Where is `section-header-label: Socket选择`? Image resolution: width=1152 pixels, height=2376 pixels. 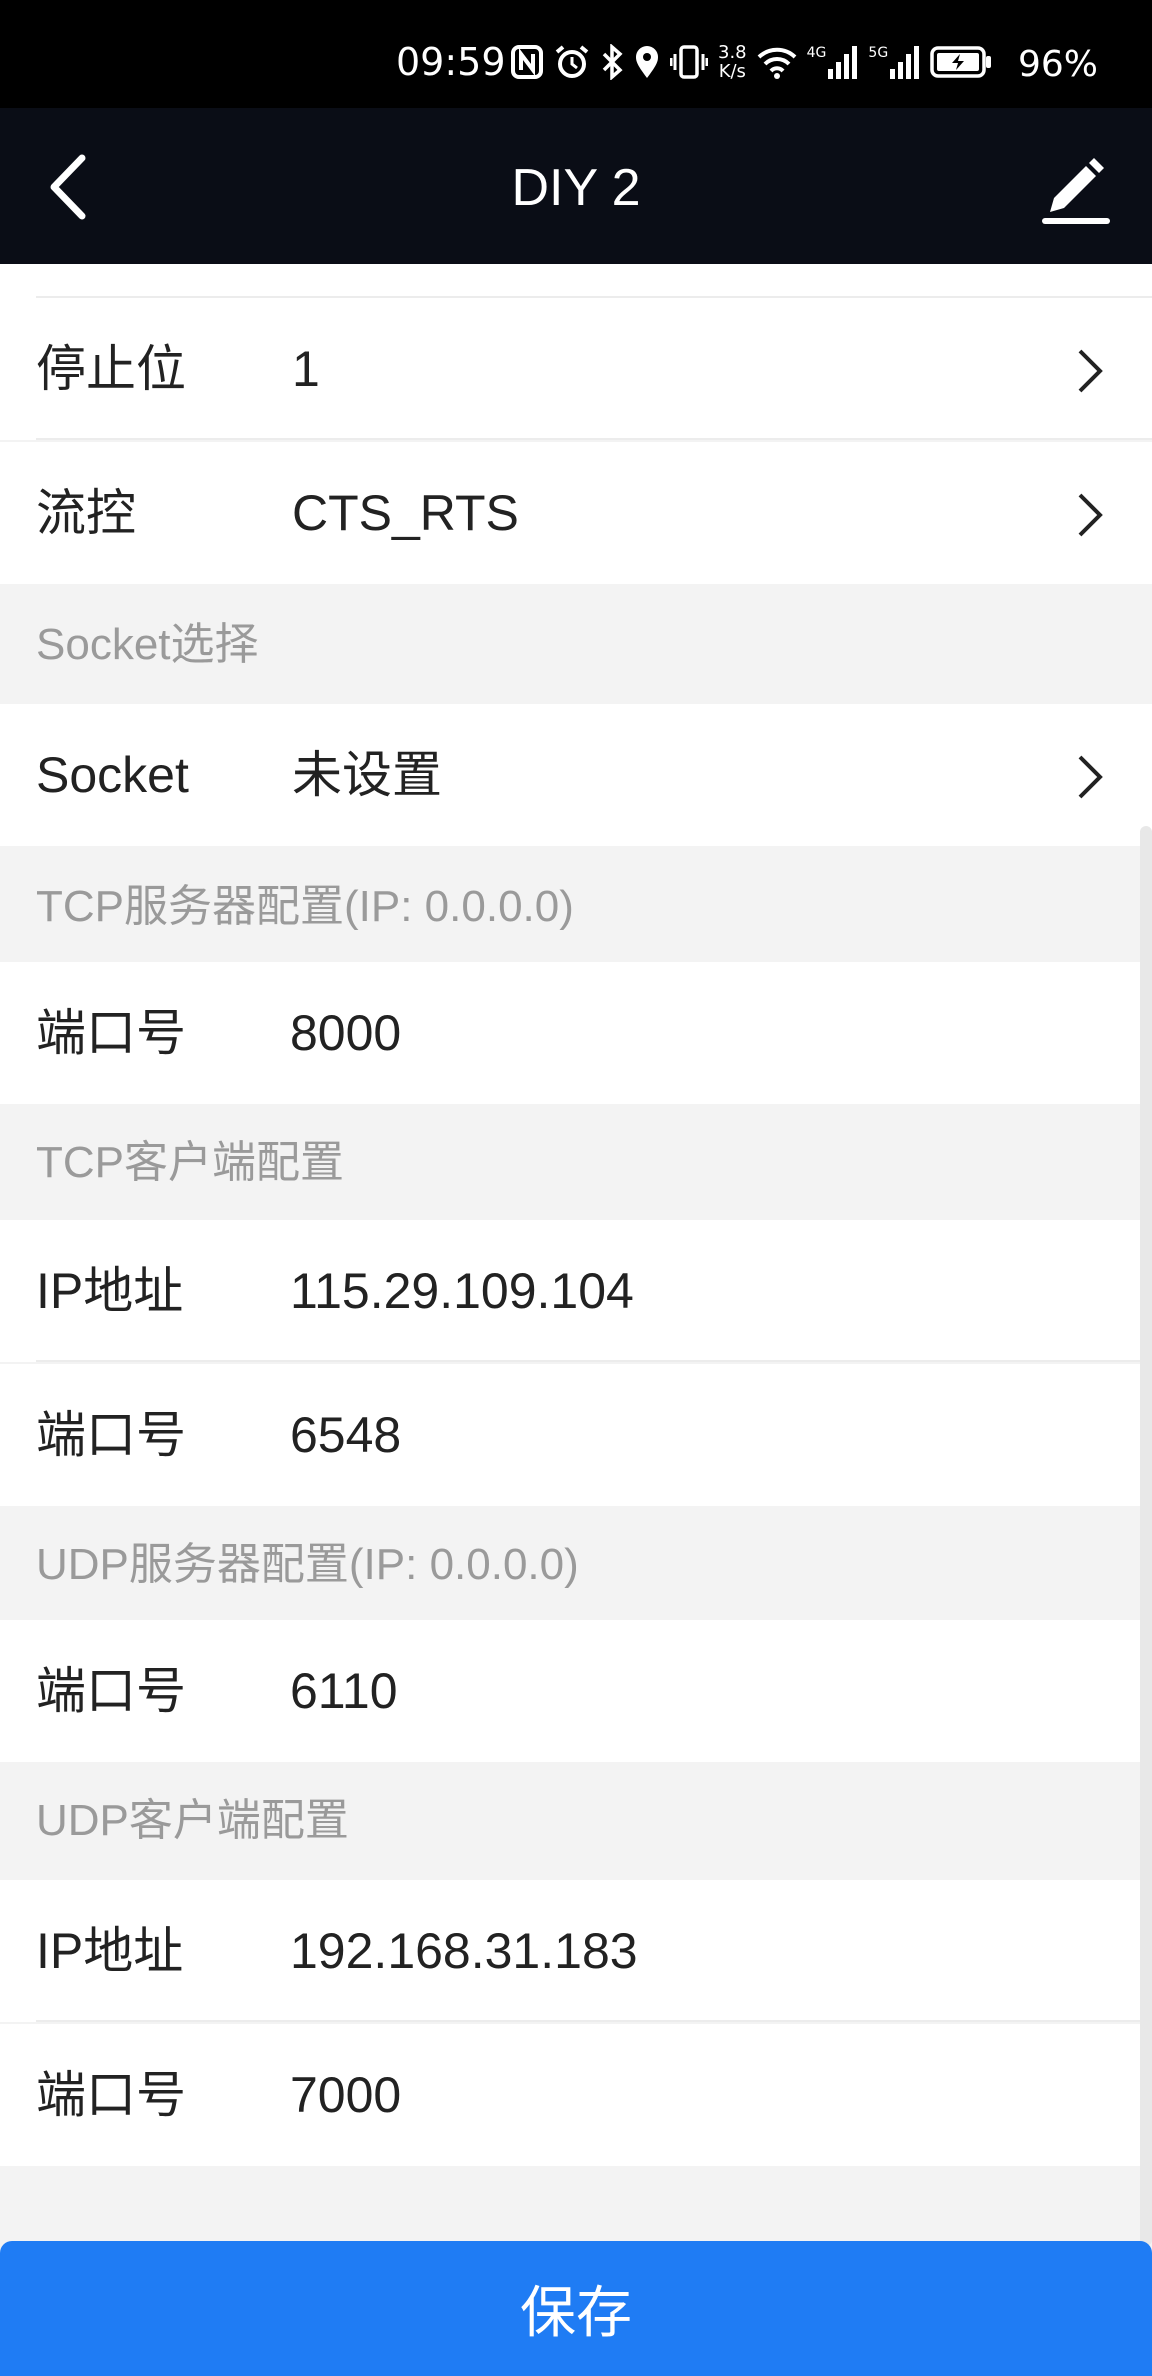 section-header-label: Socket选择 is located at coordinates (147, 644).